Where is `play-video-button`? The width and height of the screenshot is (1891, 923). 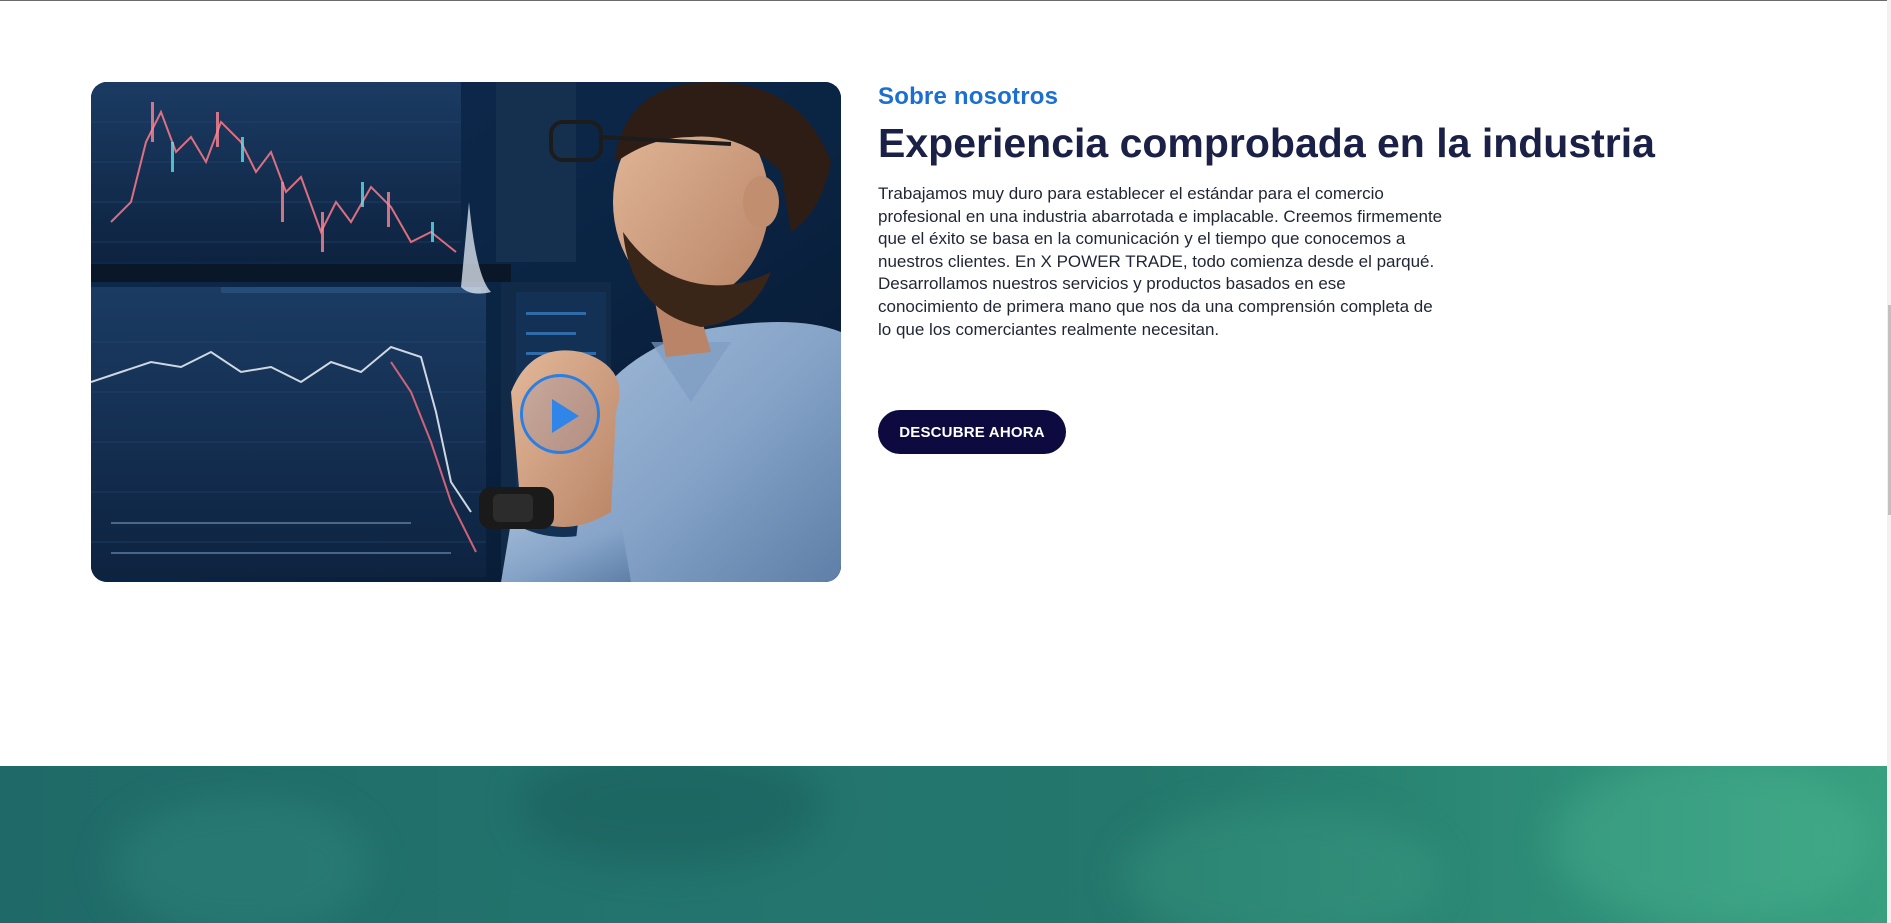 play-video-button is located at coordinates (560, 414).